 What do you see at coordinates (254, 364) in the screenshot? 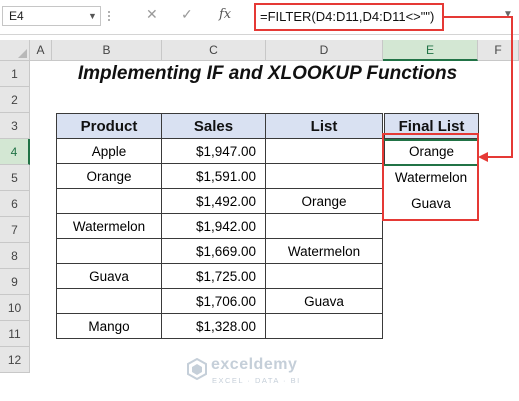
I see `watermark-name: exceldemy` at bounding box center [254, 364].